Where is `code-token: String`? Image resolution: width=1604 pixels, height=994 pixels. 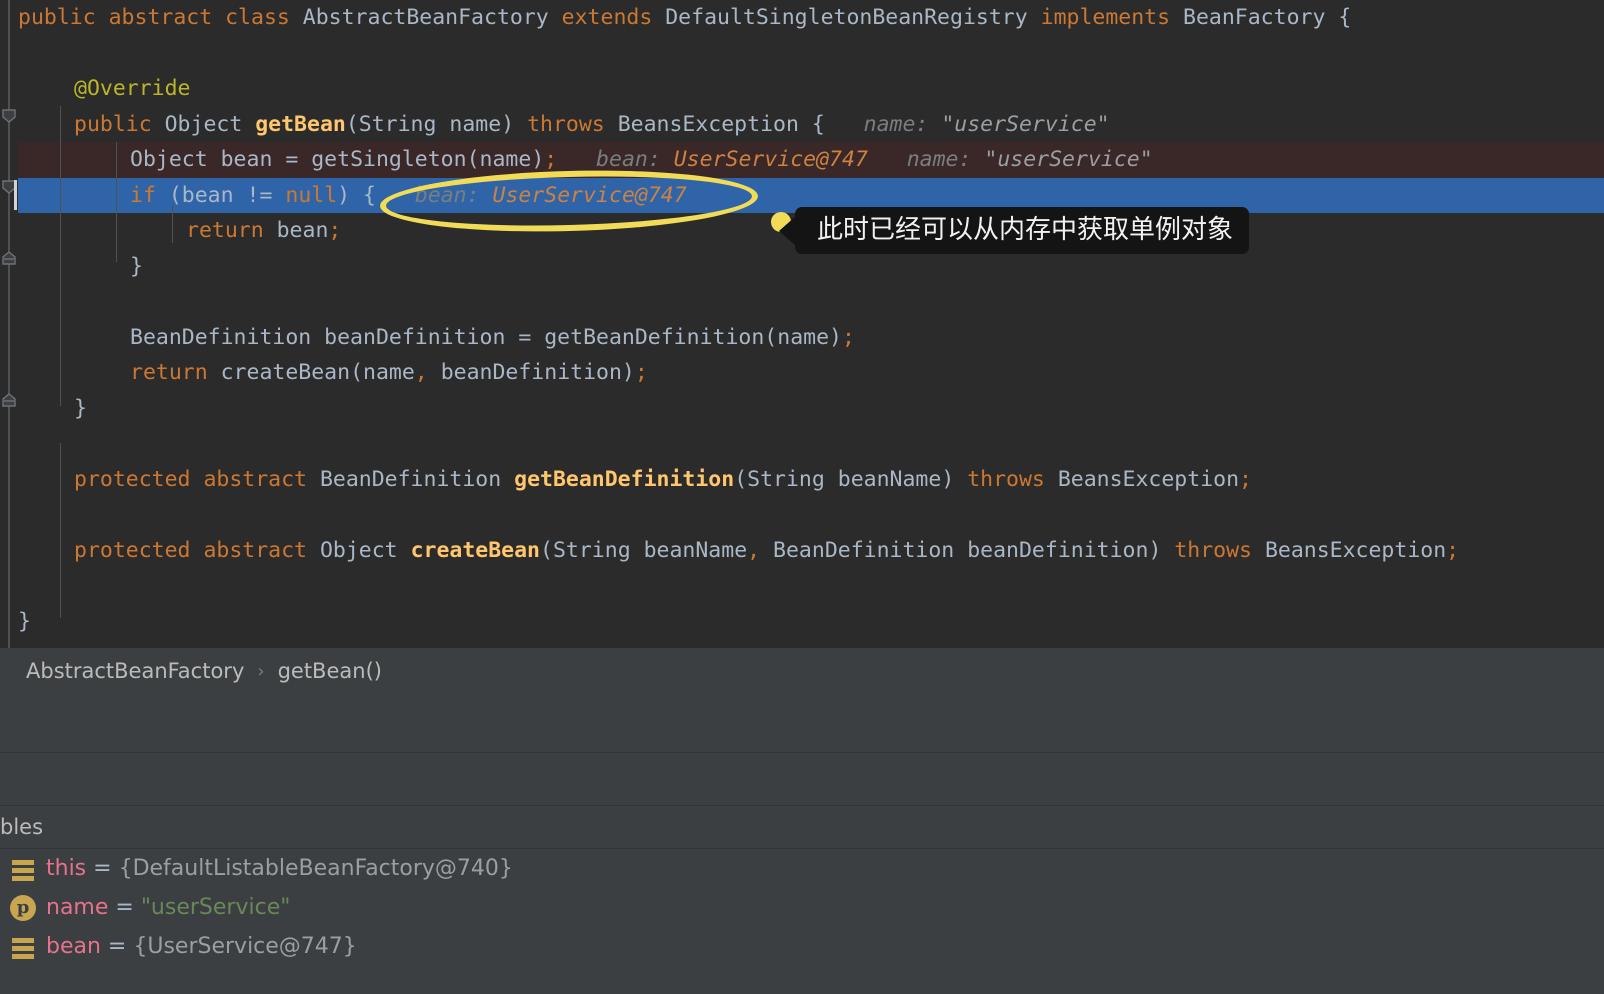 code-token: String is located at coordinates (591, 550).